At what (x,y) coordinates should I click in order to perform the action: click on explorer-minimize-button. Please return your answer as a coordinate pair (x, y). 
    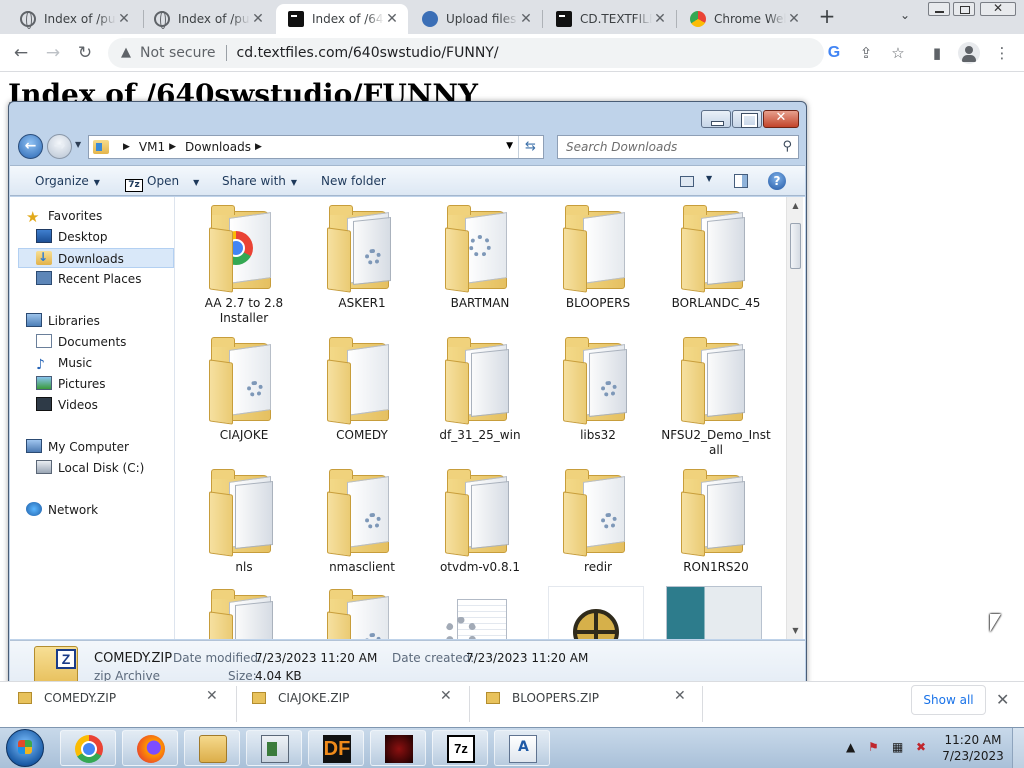
    Looking at the image, I should click on (716, 119).